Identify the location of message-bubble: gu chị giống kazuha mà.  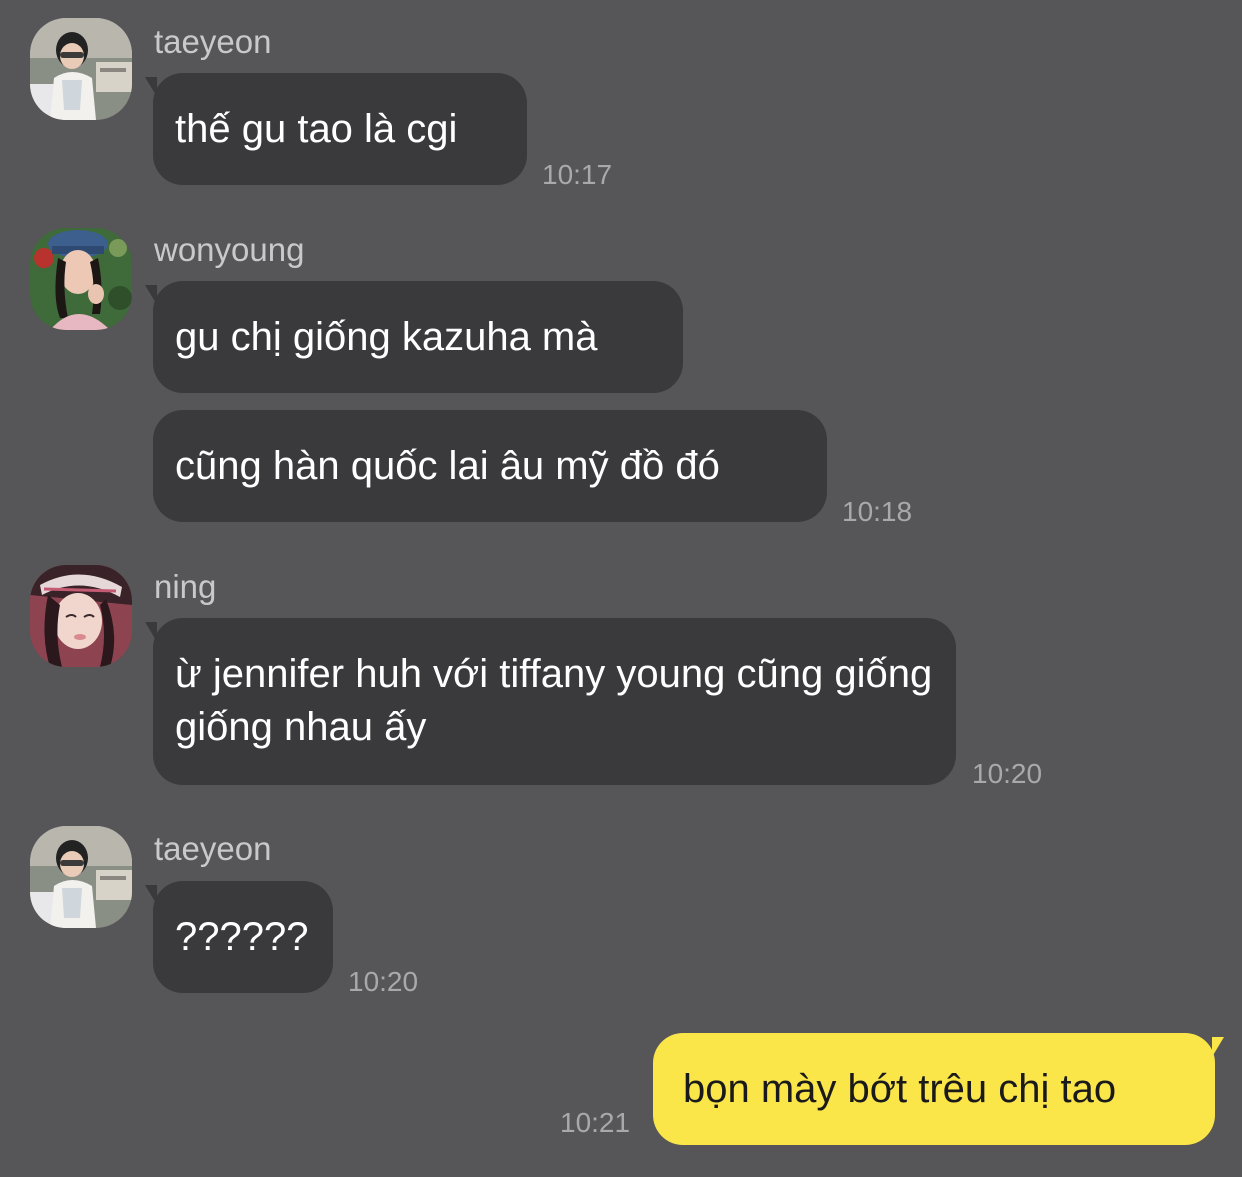
(418, 337).